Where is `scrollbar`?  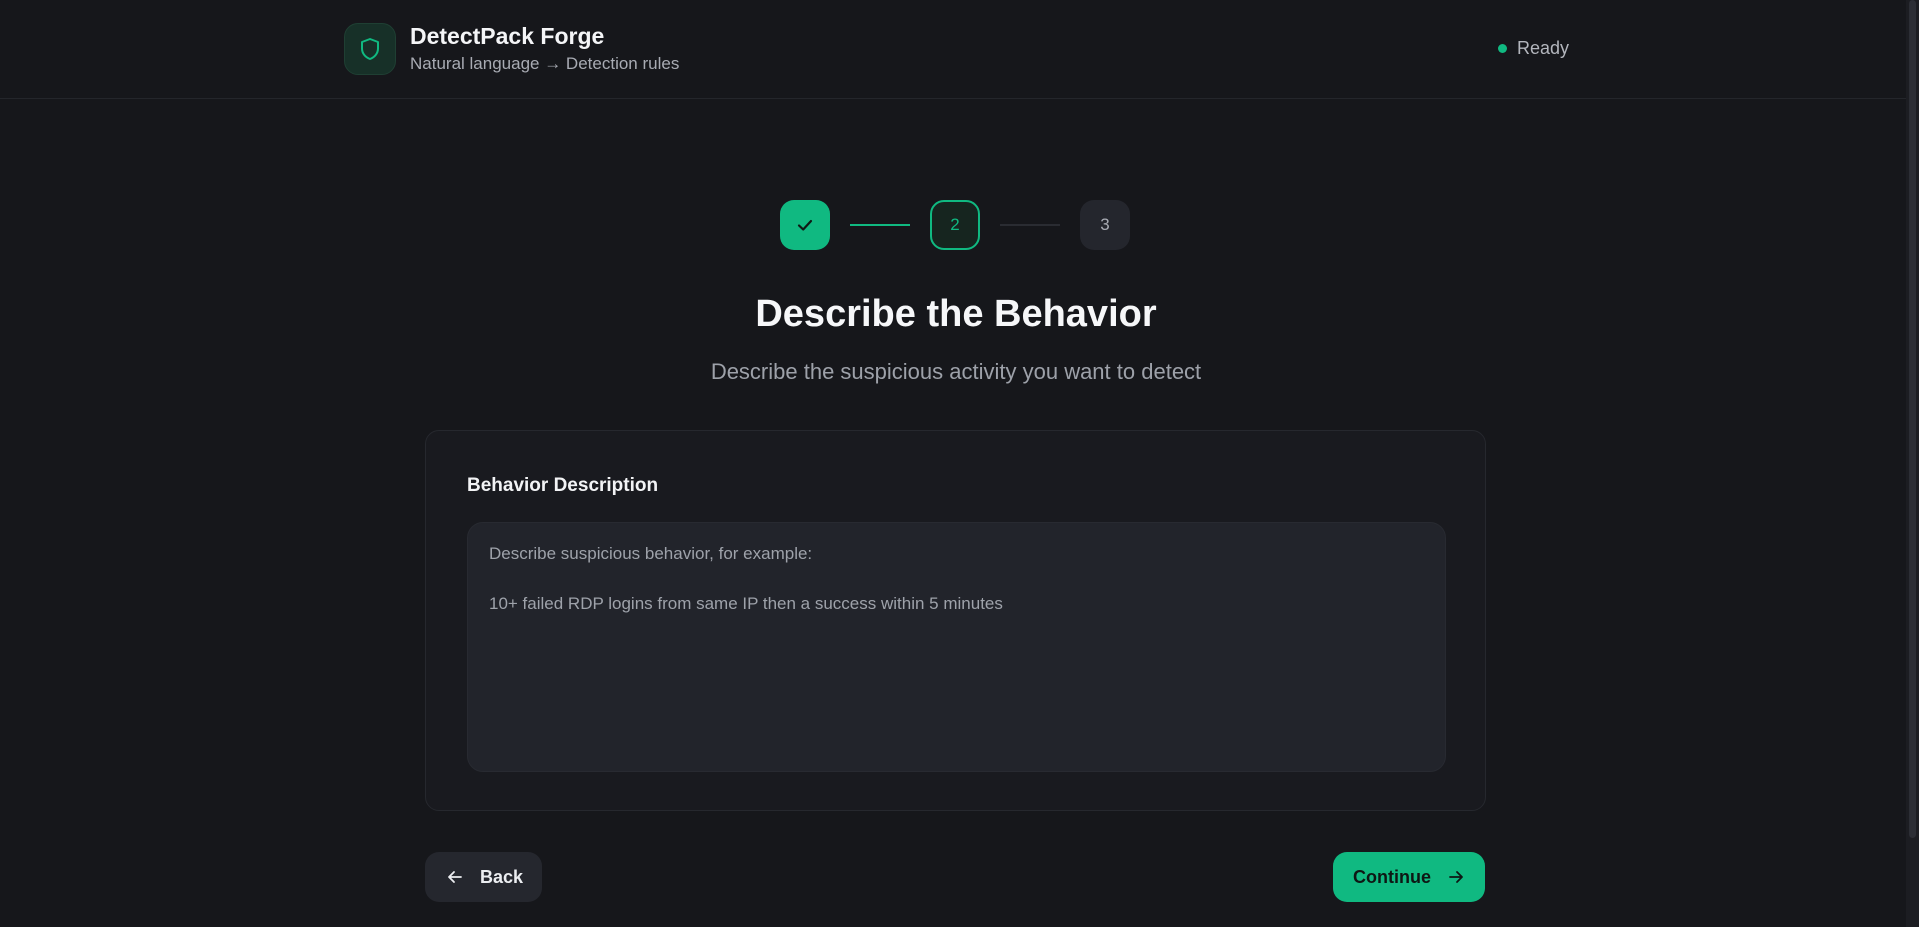 scrollbar is located at coordinates (1912, 463).